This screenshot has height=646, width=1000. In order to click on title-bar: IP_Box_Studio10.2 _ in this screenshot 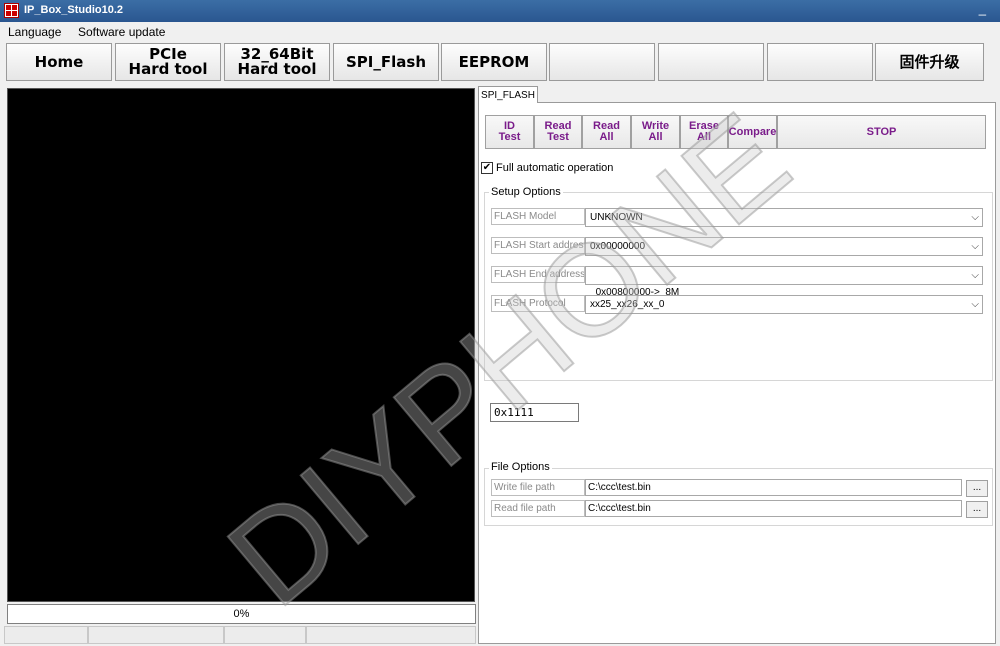, I will do `click(500, 11)`.